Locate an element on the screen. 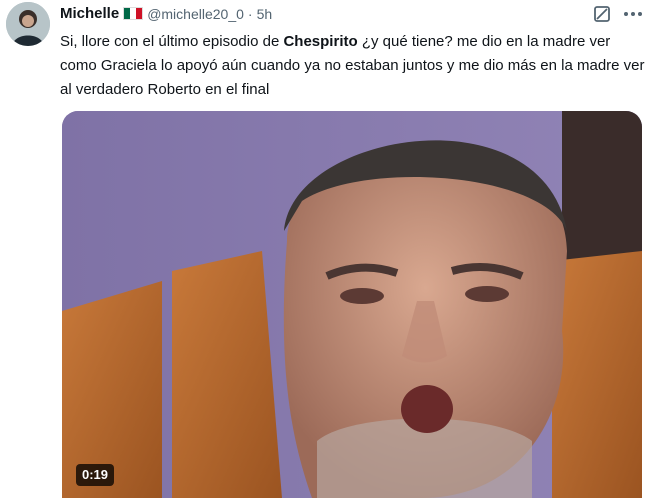 This screenshot has width=660, height=498. mexico-flag-icon is located at coordinates (133, 13).